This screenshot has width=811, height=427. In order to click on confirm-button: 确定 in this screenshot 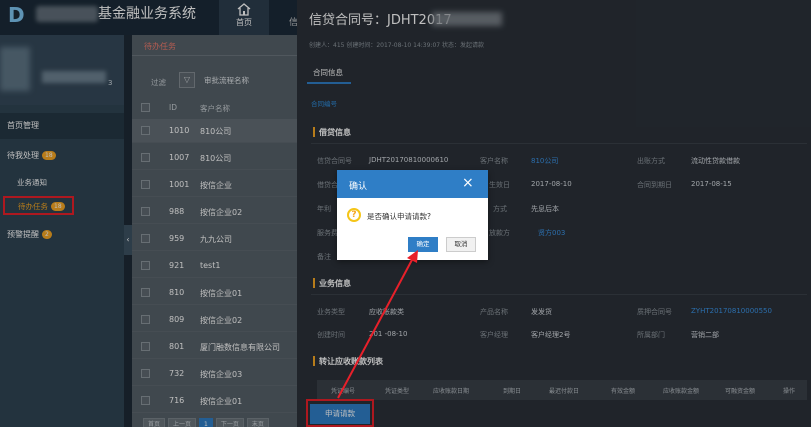, I will do `click(423, 244)`.